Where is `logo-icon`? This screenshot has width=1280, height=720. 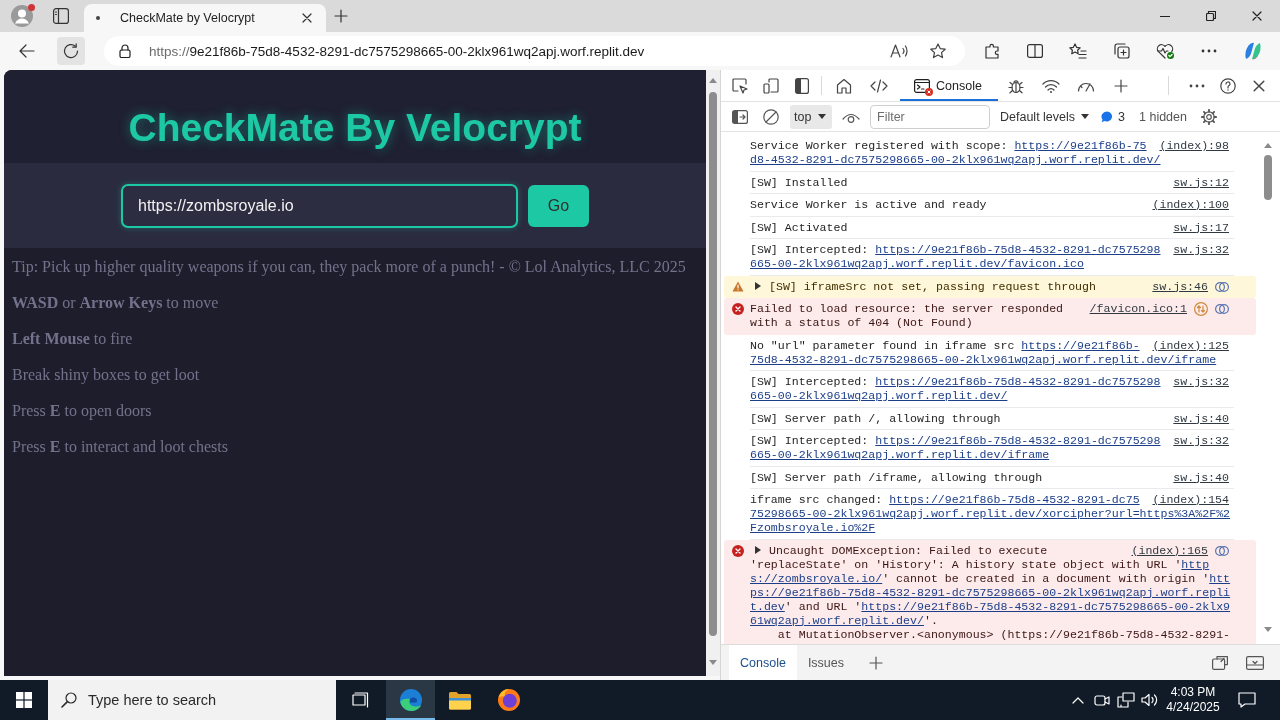
logo-icon is located at coordinates (1253, 51).